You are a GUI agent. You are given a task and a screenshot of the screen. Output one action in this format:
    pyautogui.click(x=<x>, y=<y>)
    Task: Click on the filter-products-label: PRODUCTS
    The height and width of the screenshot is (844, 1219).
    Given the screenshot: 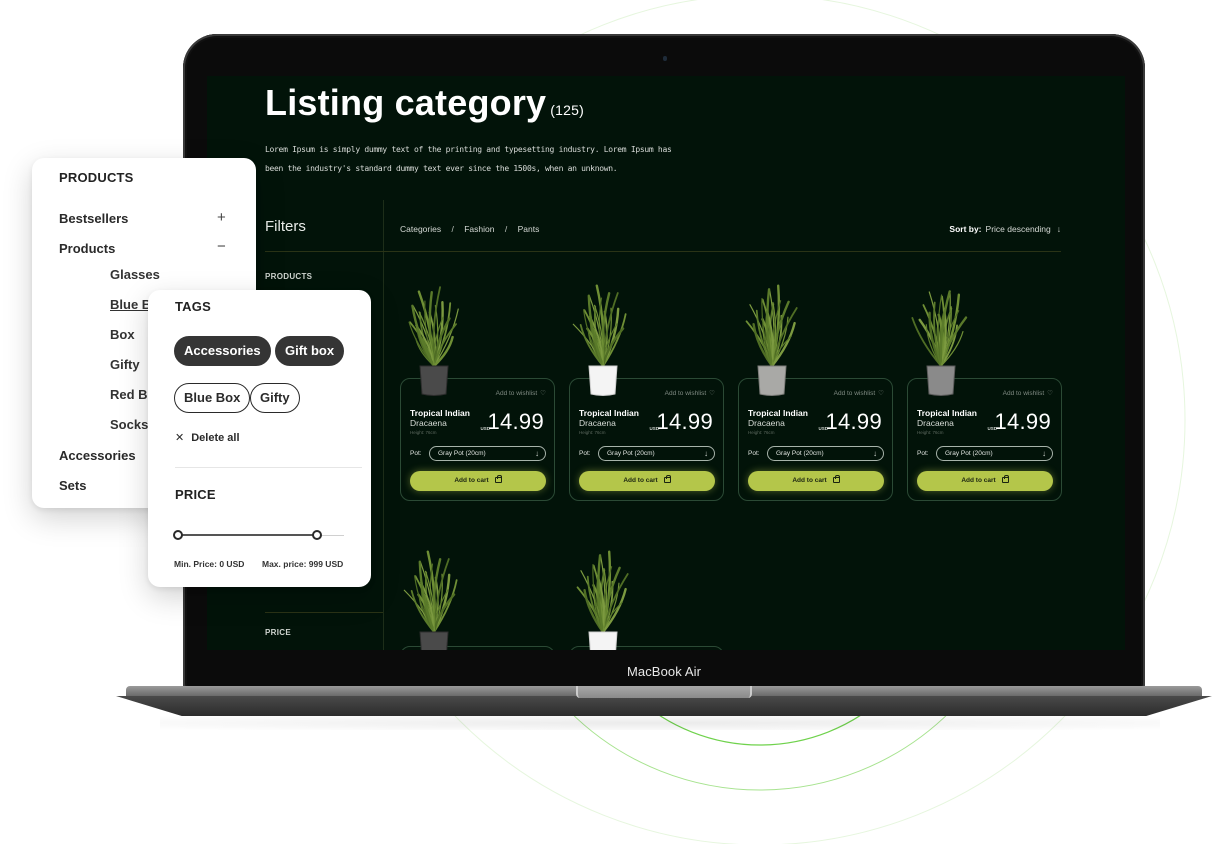 What is the action you would take?
    pyautogui.click(x=288, y=276)
    